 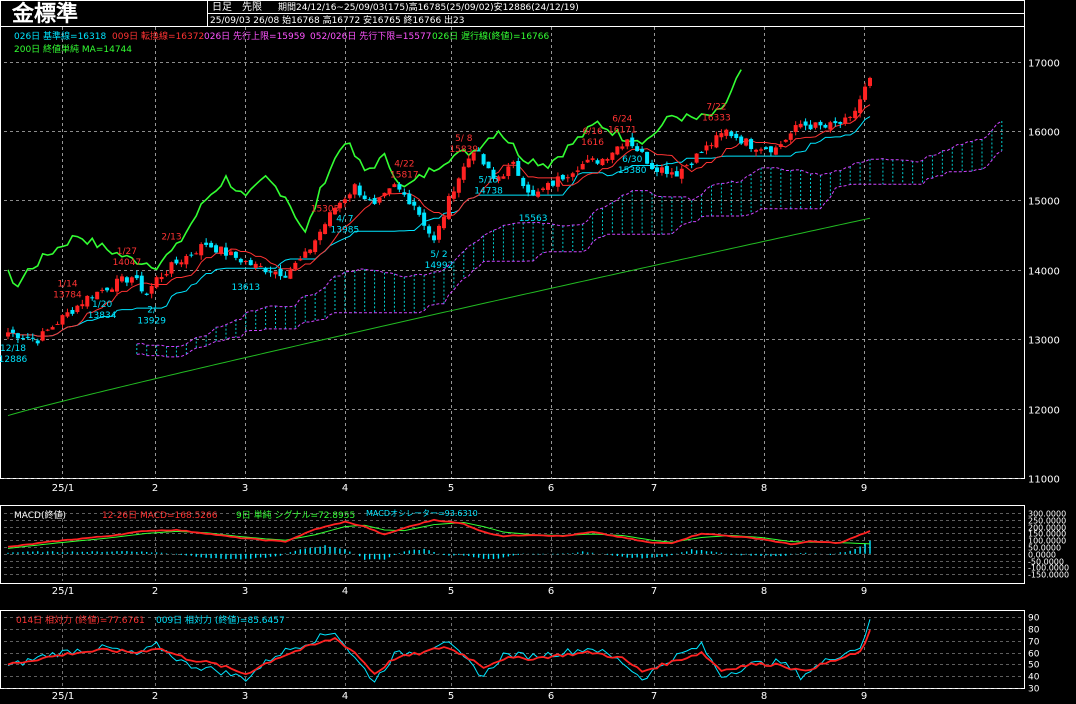 What do you see at coordinates (488, 191) in the screenshot?
I see `annotation-price: 14738` at bounding box center [488, 191].